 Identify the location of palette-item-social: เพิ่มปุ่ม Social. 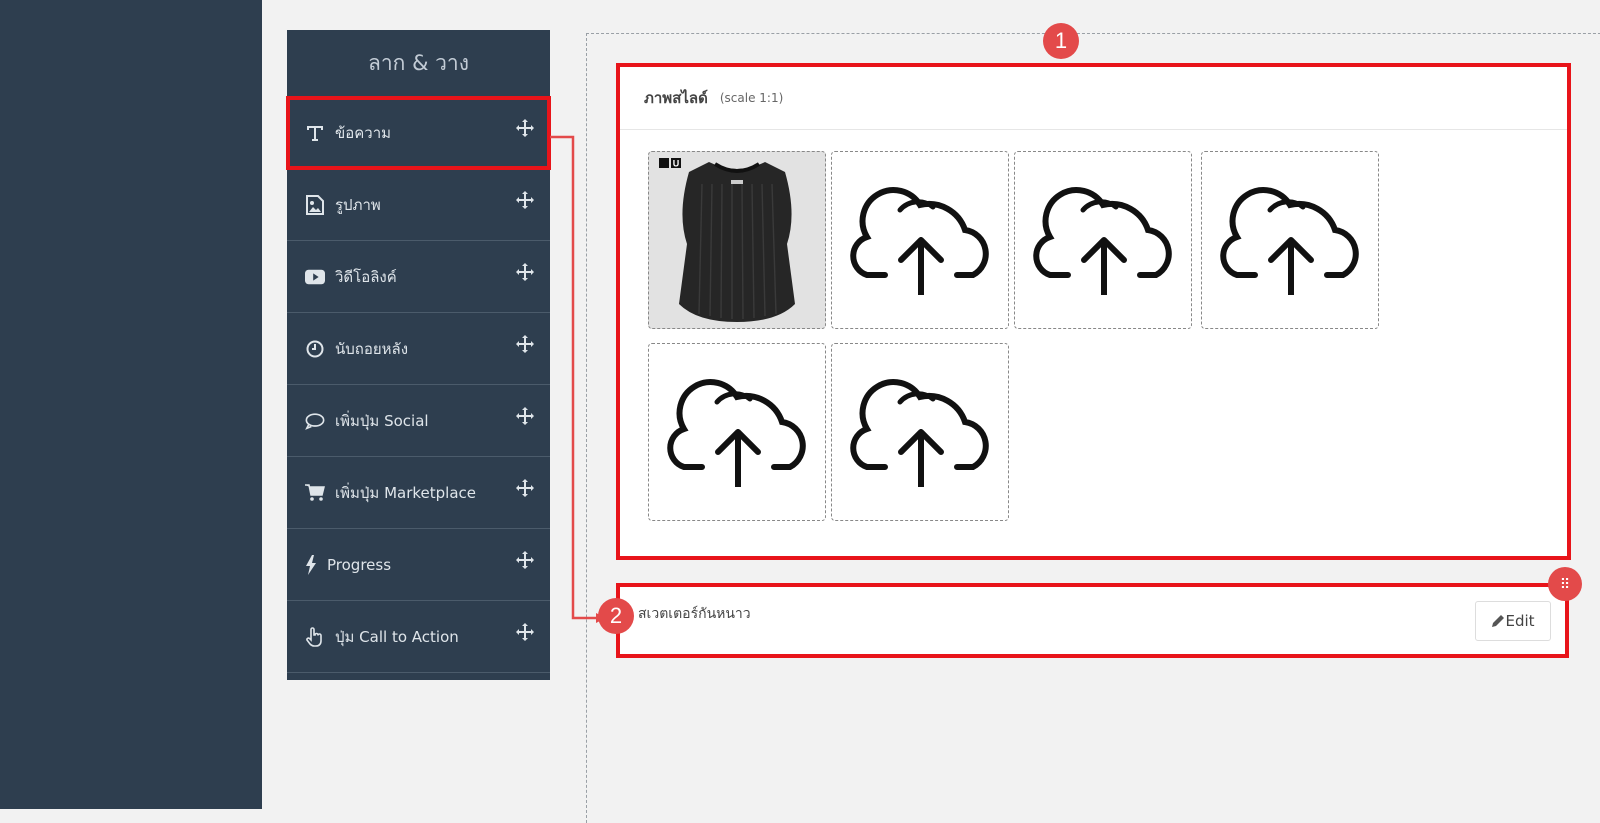
(418, 421).